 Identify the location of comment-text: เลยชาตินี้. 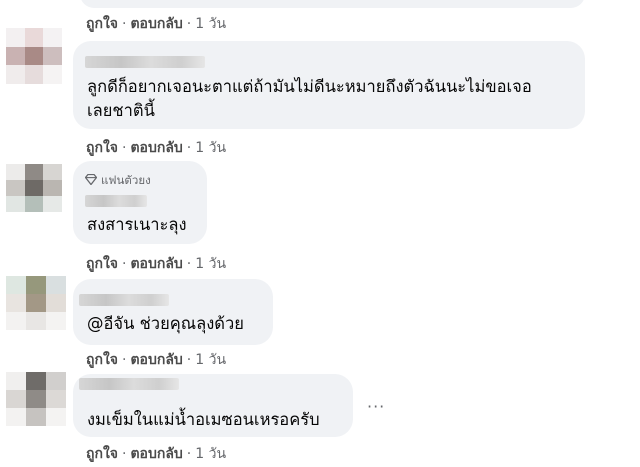
(121, 110).